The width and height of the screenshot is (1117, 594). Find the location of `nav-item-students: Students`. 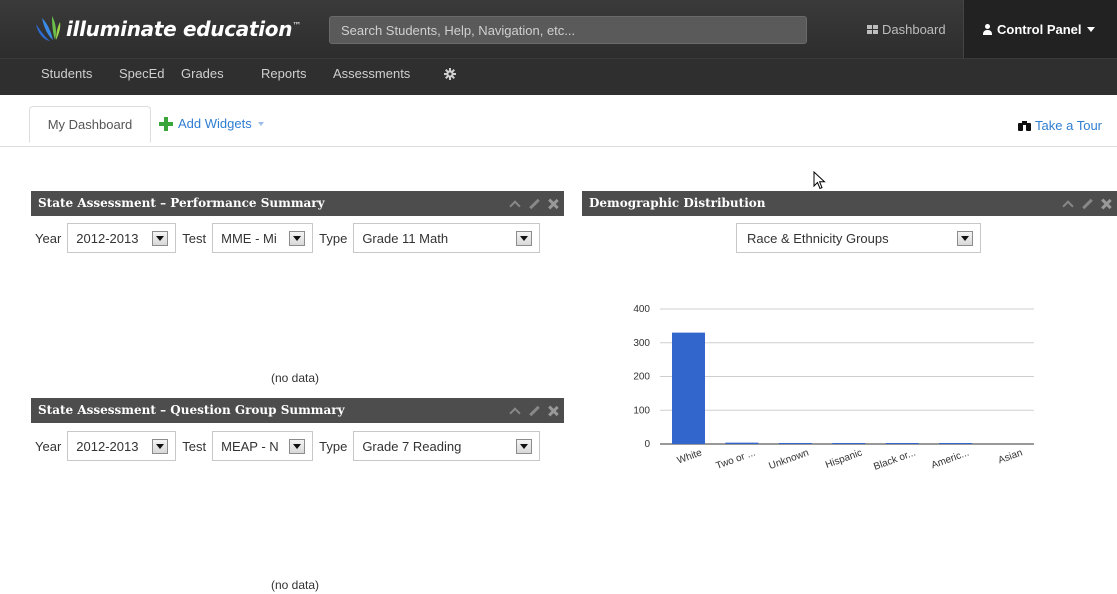

nav-item-students: Students is located at coordinates (66, 77).